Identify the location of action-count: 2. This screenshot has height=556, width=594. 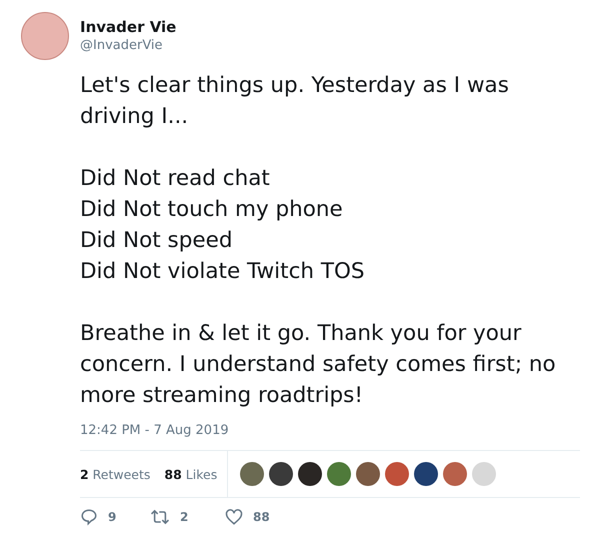
(184, 517).